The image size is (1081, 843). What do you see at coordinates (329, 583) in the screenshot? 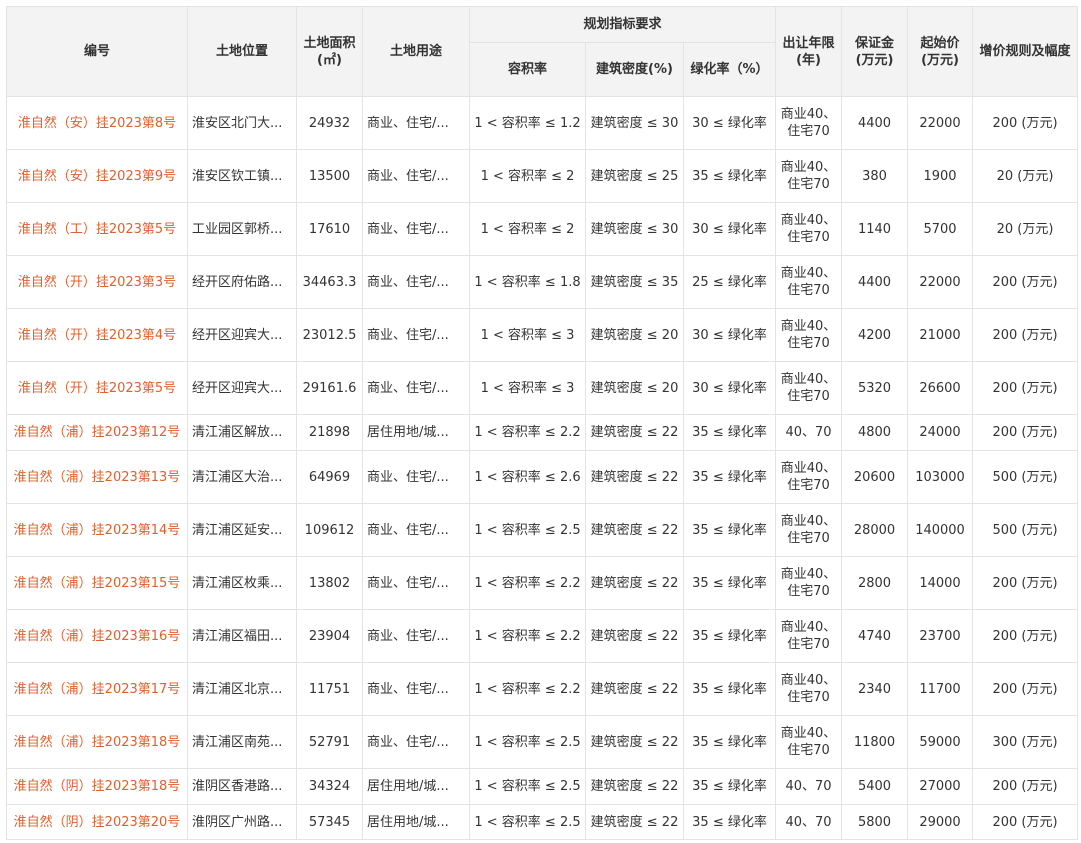
I see `row-area: 13802` at bounding box center [329, 583].